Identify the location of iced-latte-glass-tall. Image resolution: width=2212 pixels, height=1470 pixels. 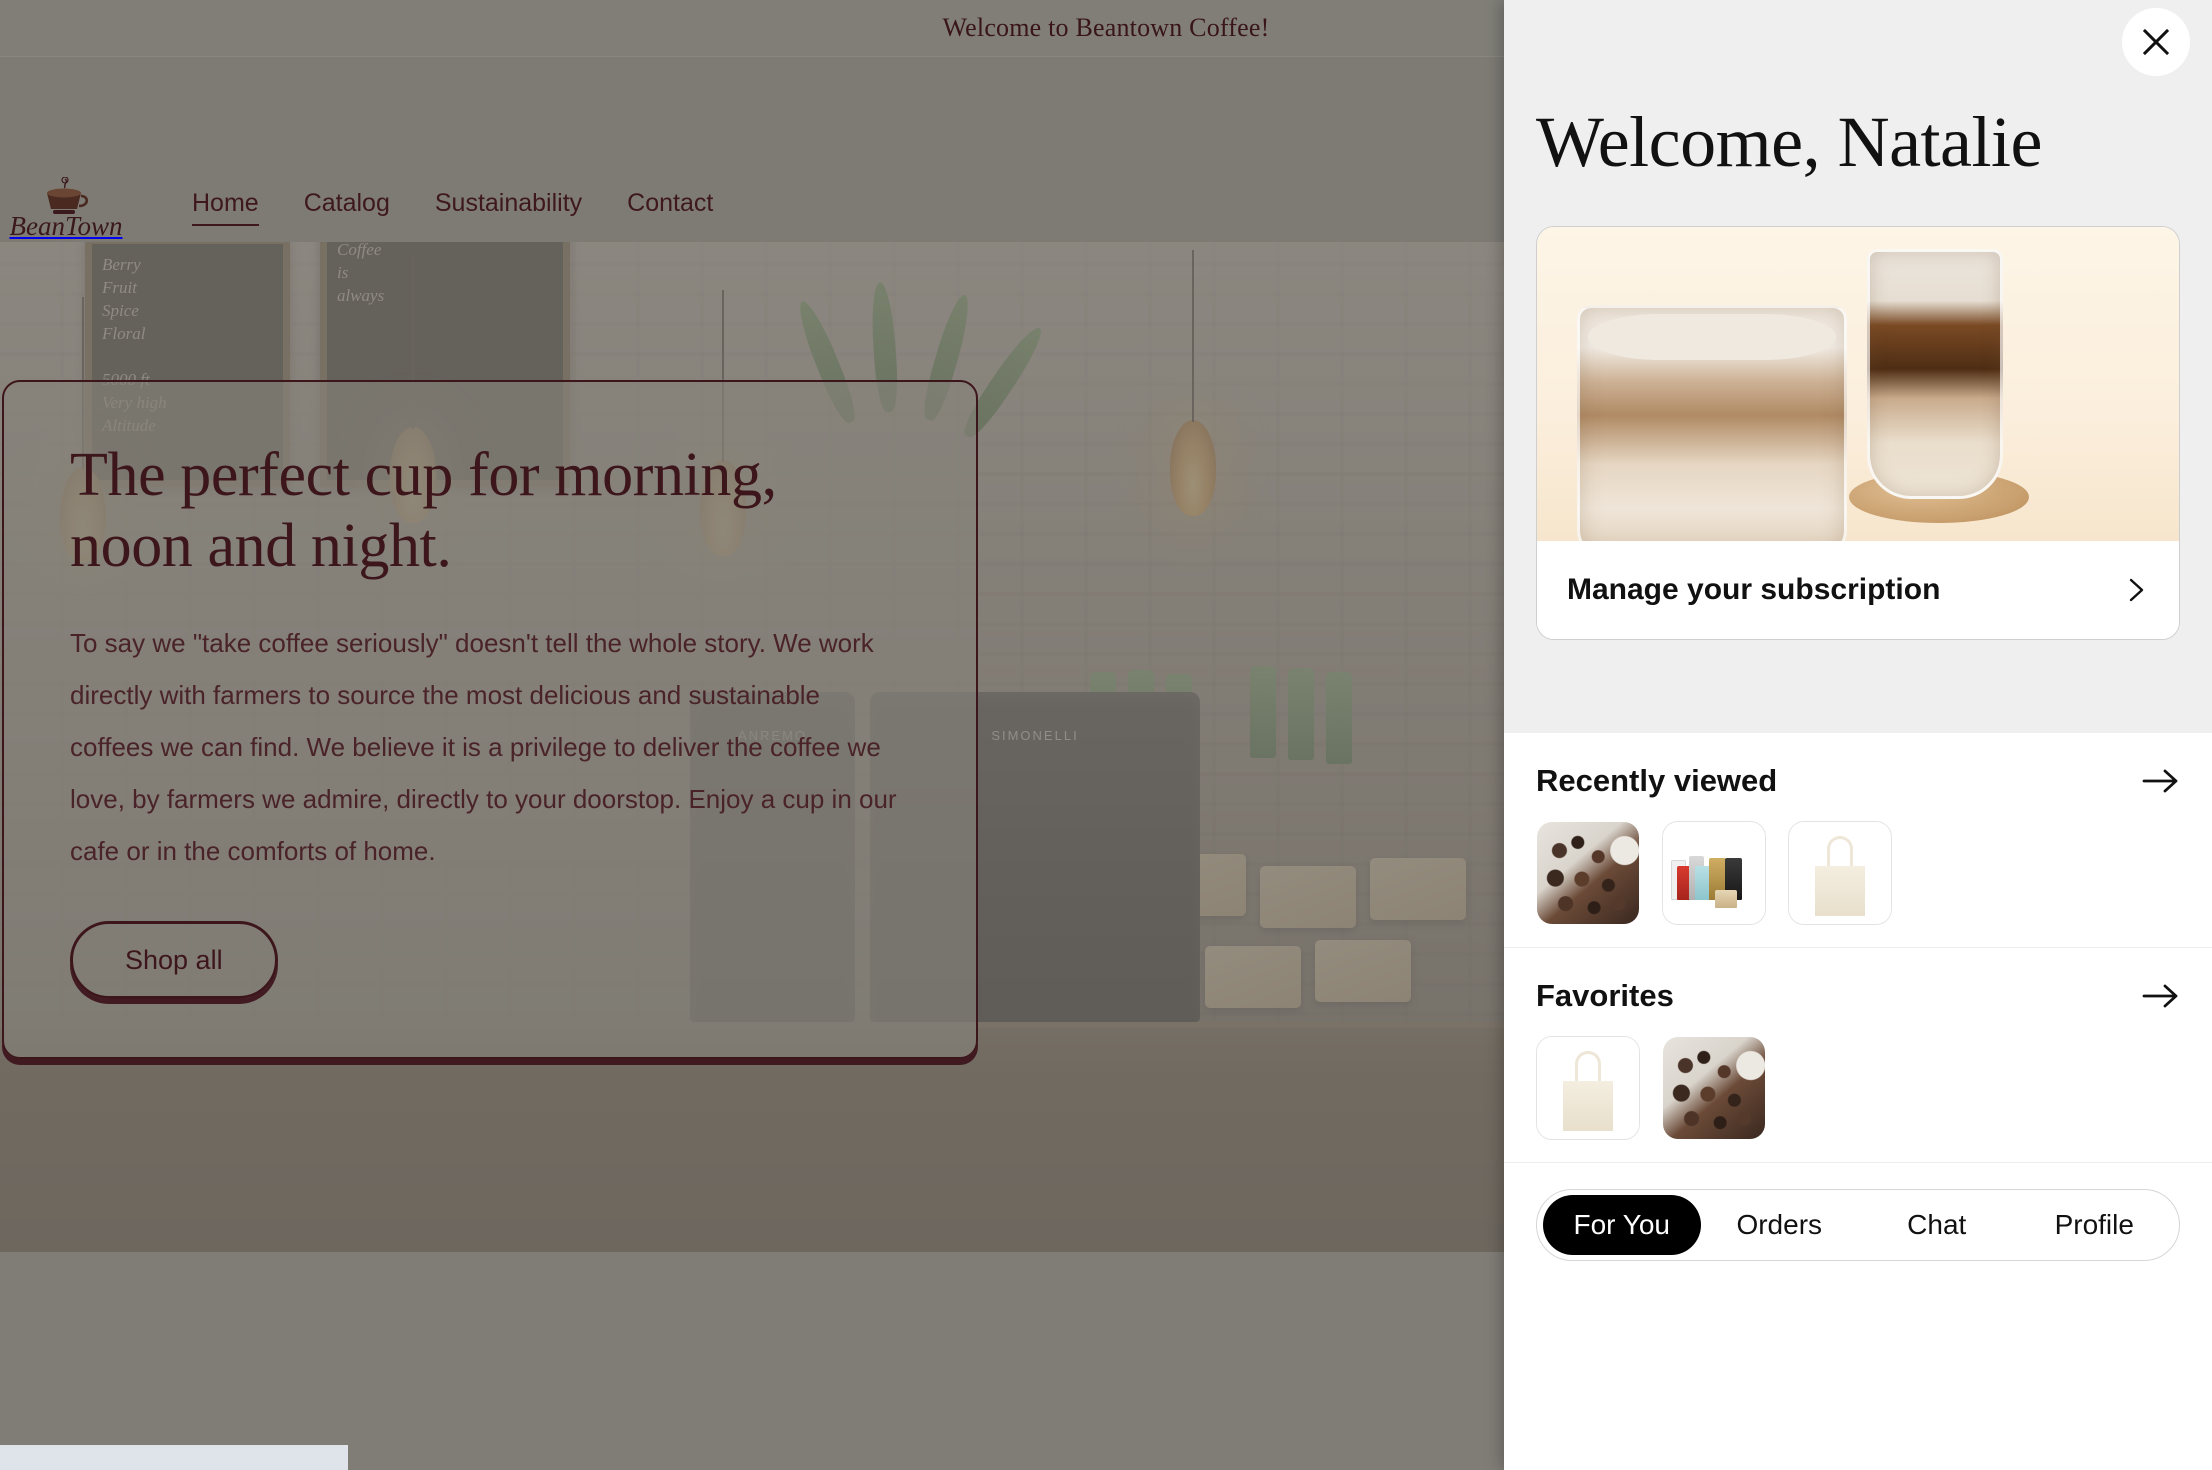
(1935, 374).